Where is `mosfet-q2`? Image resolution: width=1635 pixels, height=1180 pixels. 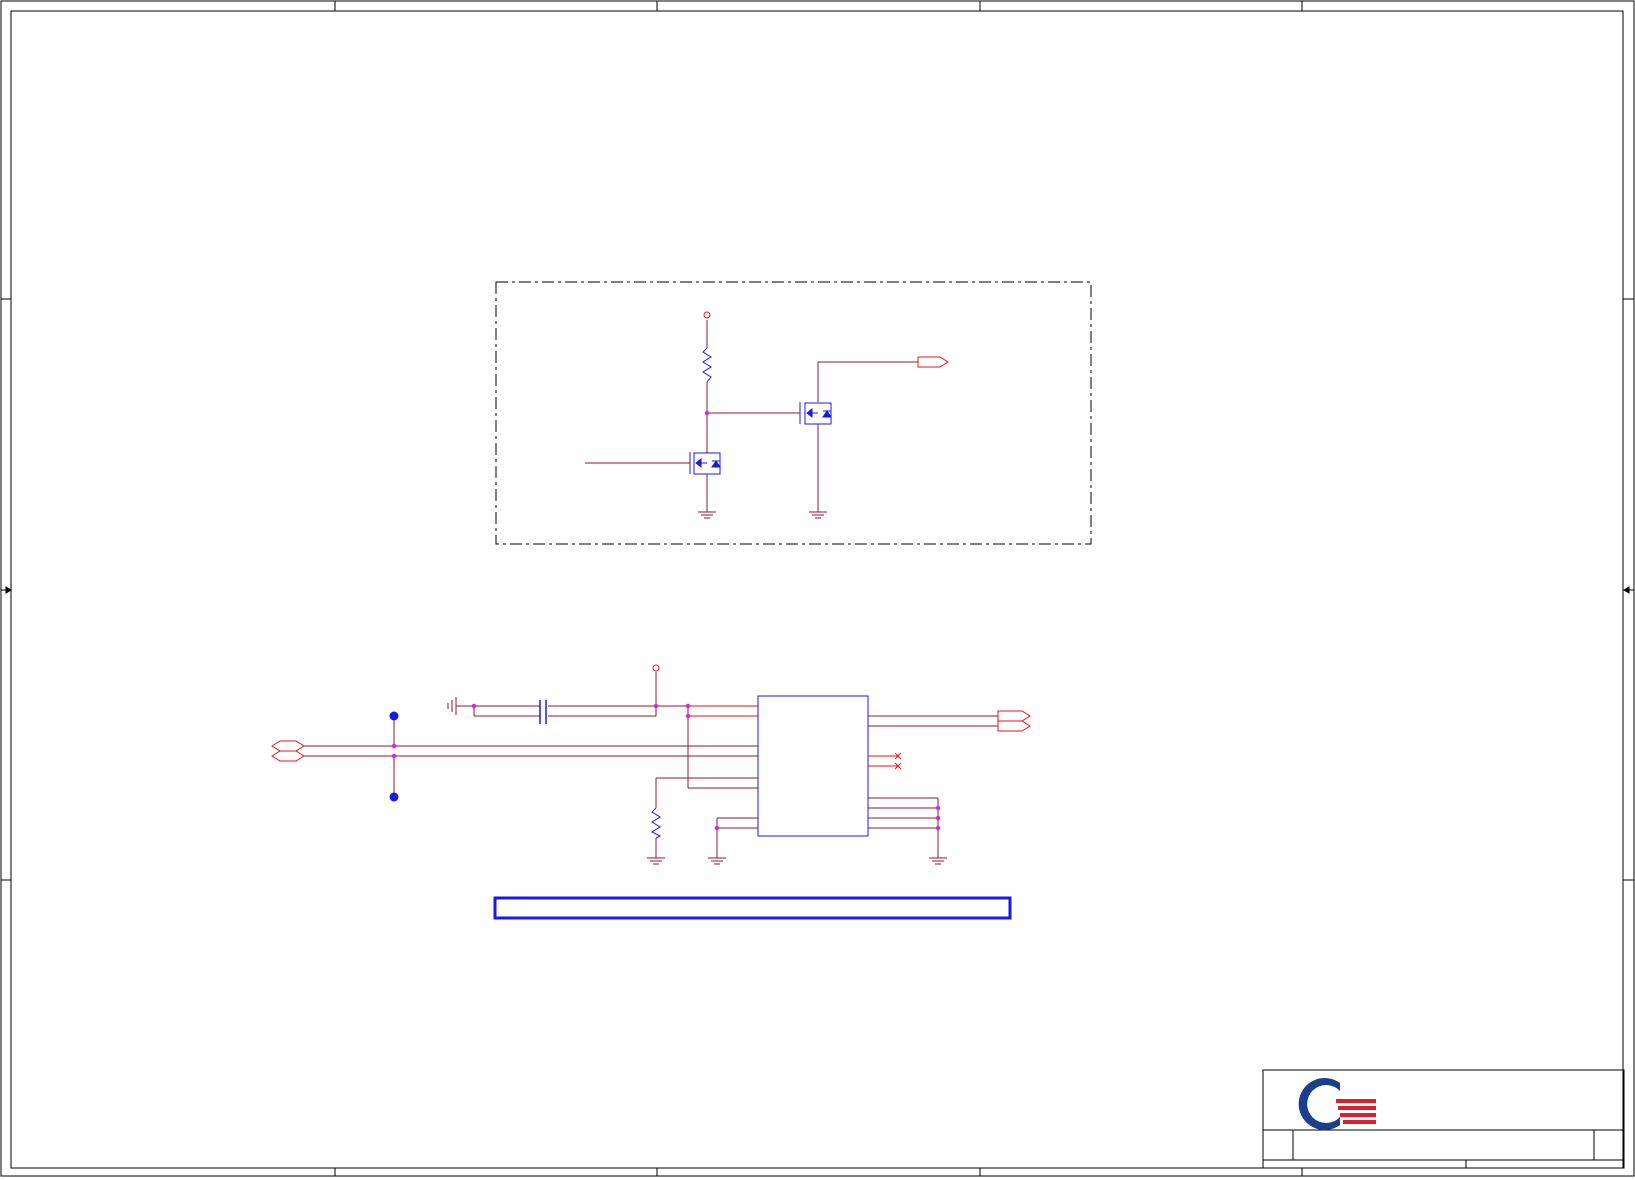 mosfet-q2 is located at coordinates (815, 413).